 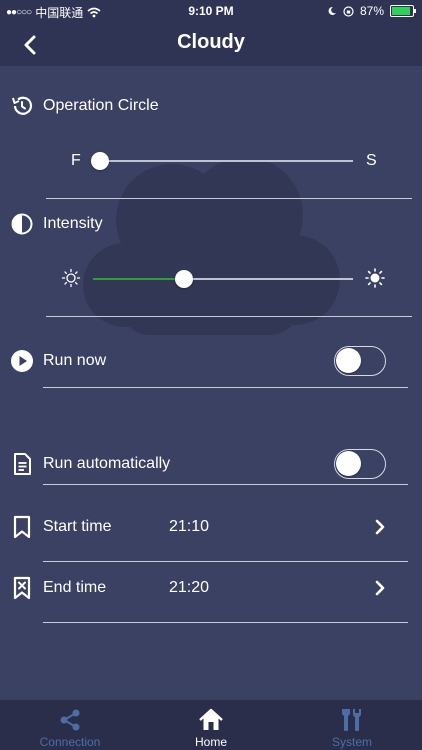 I want to click on tab-bar: Connection Home System, so click(x=211, y=725).